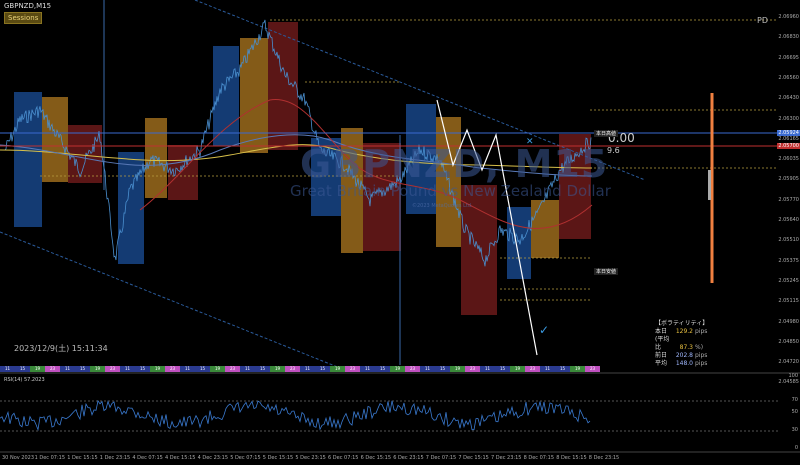 This screenshot has width=800, height=465. Describe the element at coordinates (682, 323) in the screenshot. I see `volatility-title: 【ボラティリティ】` at that location.